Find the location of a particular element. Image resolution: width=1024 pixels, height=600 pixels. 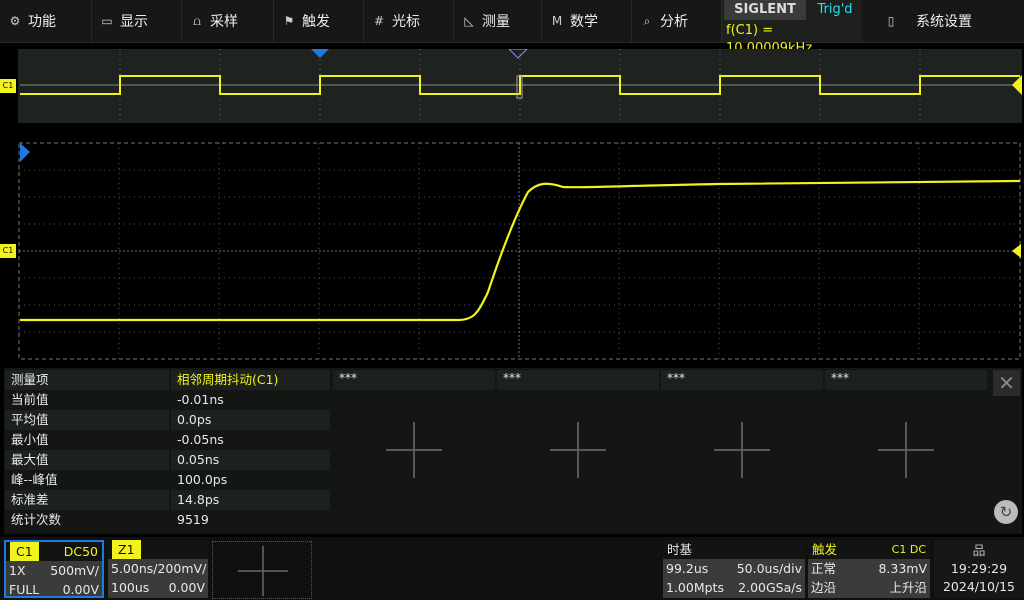

overview-channel-marker: C1 is located at coordinates (8, 86).